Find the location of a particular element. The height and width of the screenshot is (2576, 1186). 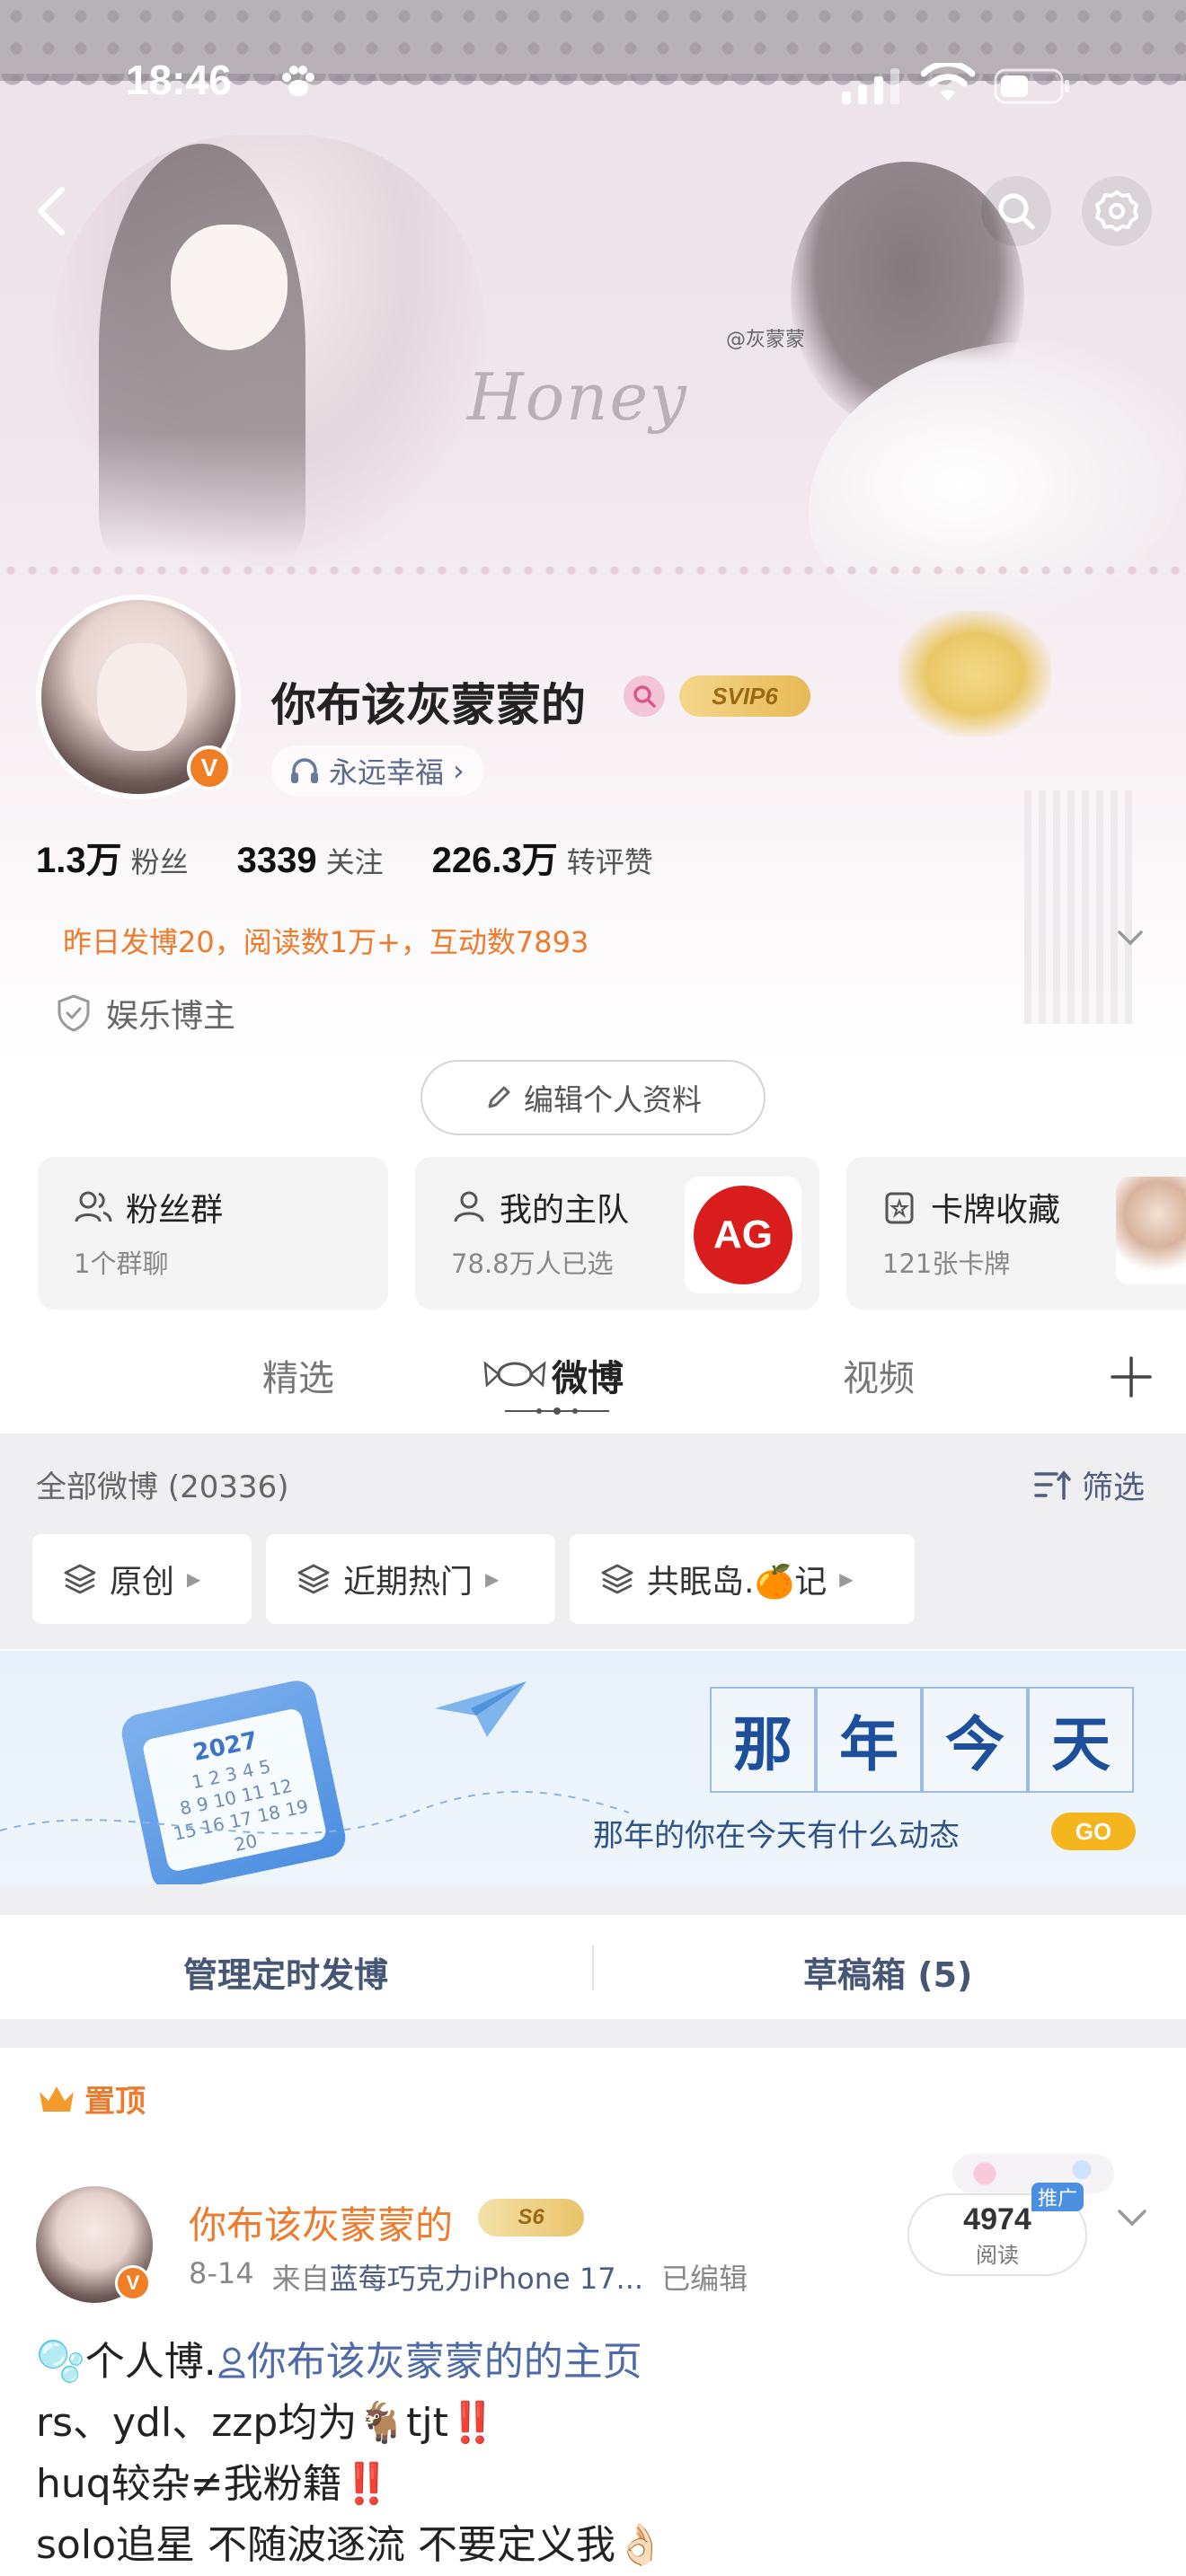

chip-recent-hot: 近期热门 ▶ is located at coordinates (410, 1579).